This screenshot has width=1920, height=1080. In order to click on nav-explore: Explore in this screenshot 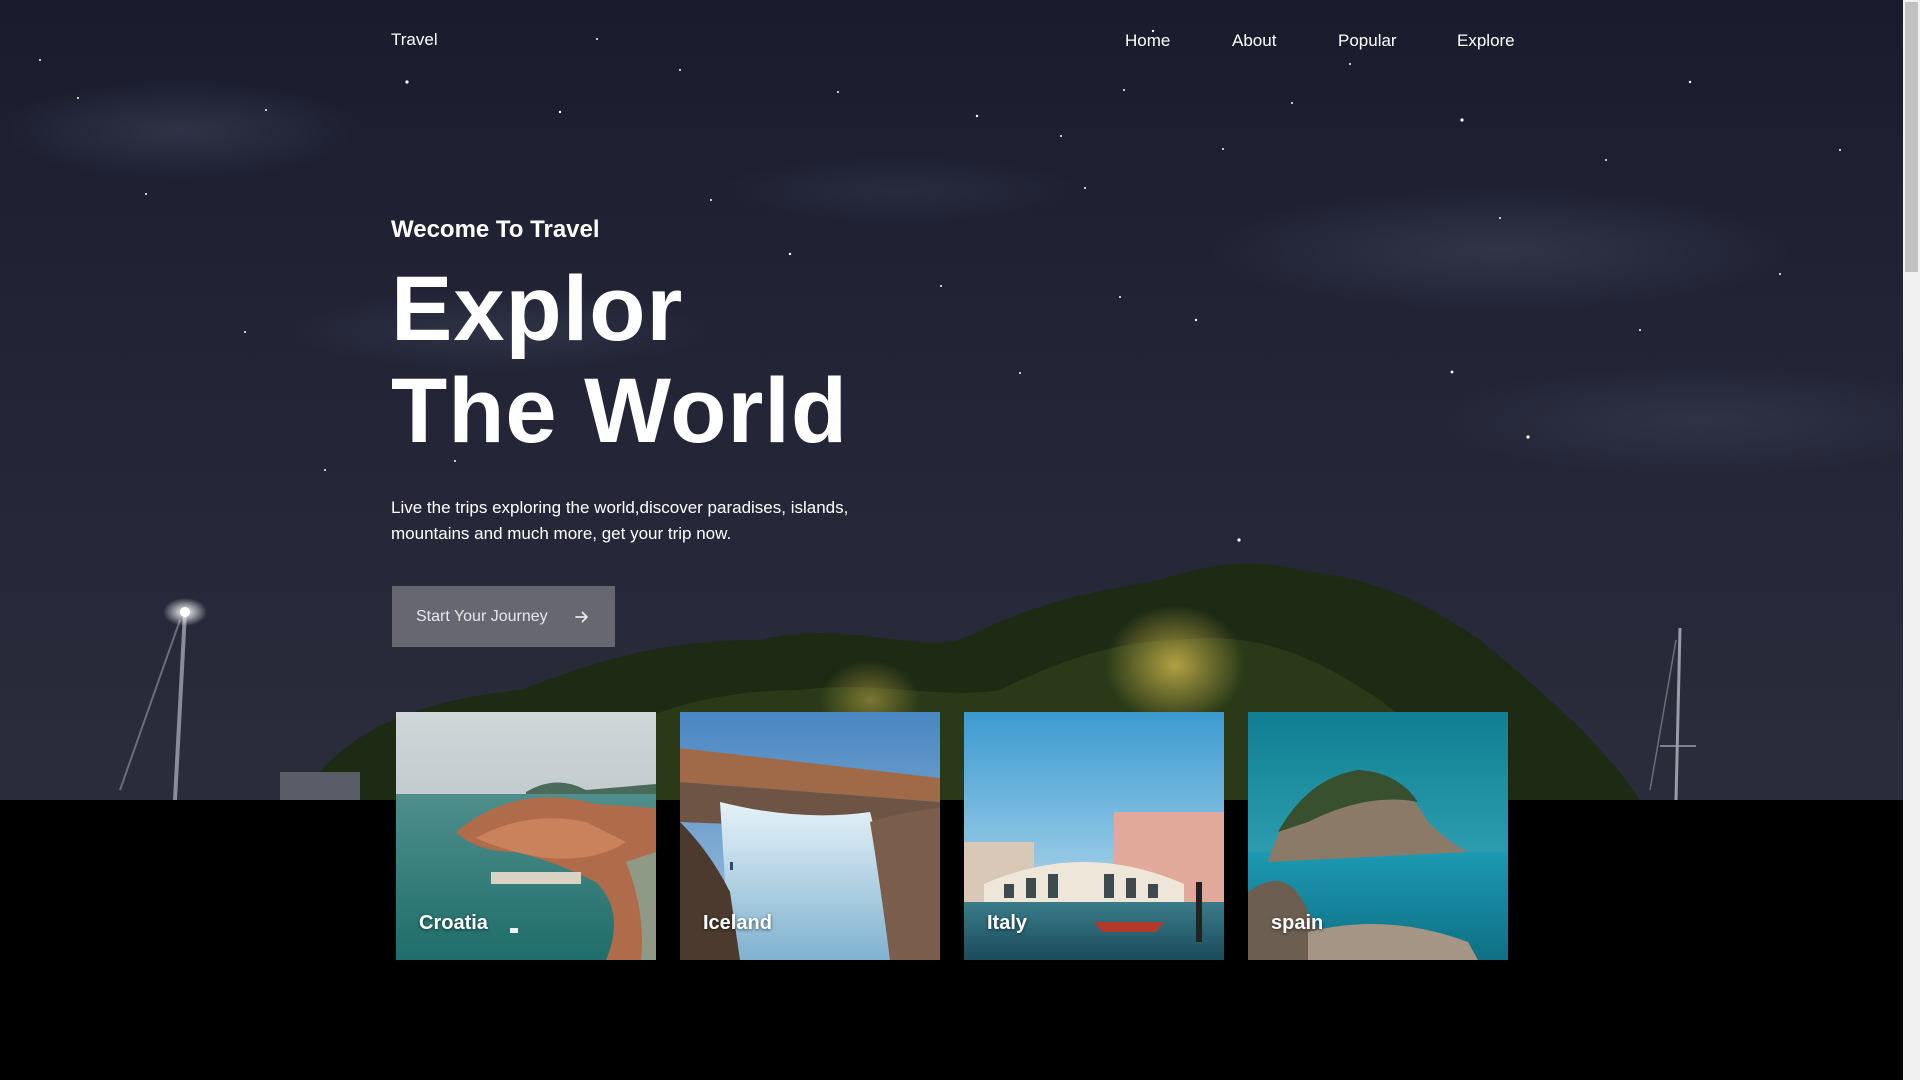, I will do `click(1486, 41)`.